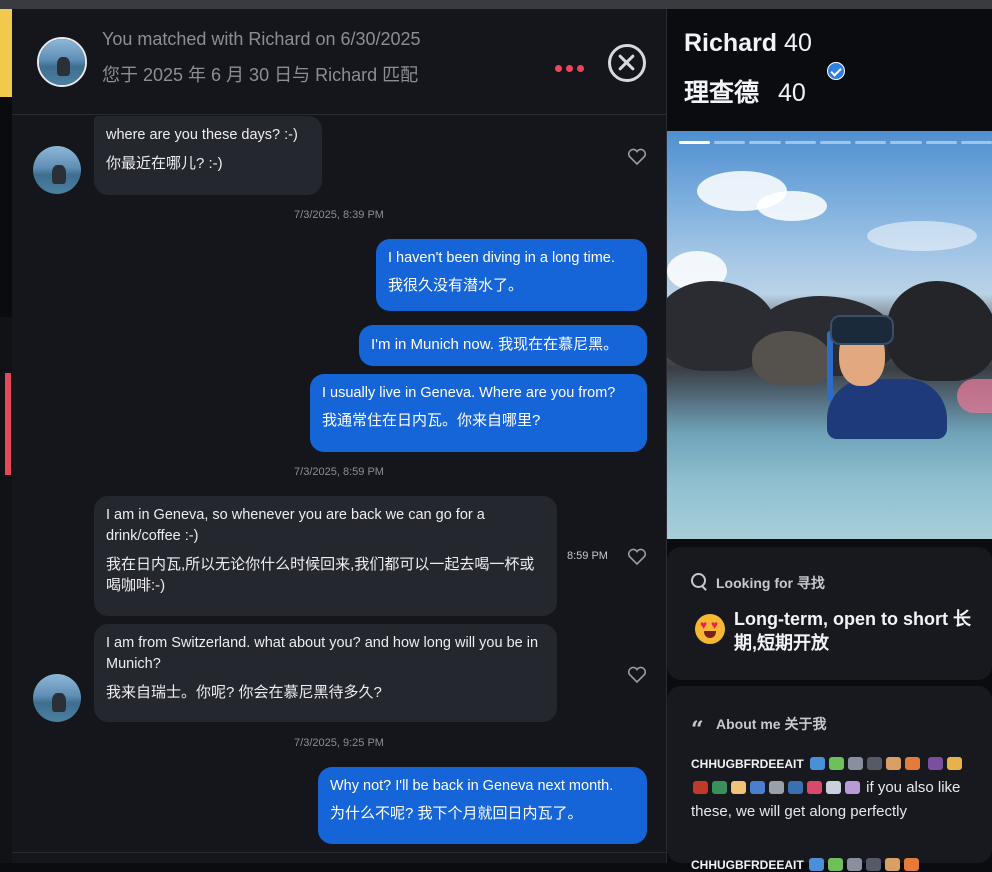 This screenshot has height=872, width=992. What do you see at coordinates (835, 143) in the screenshot?
I see `photo-progress-bar` at bounding box center [835, 143].